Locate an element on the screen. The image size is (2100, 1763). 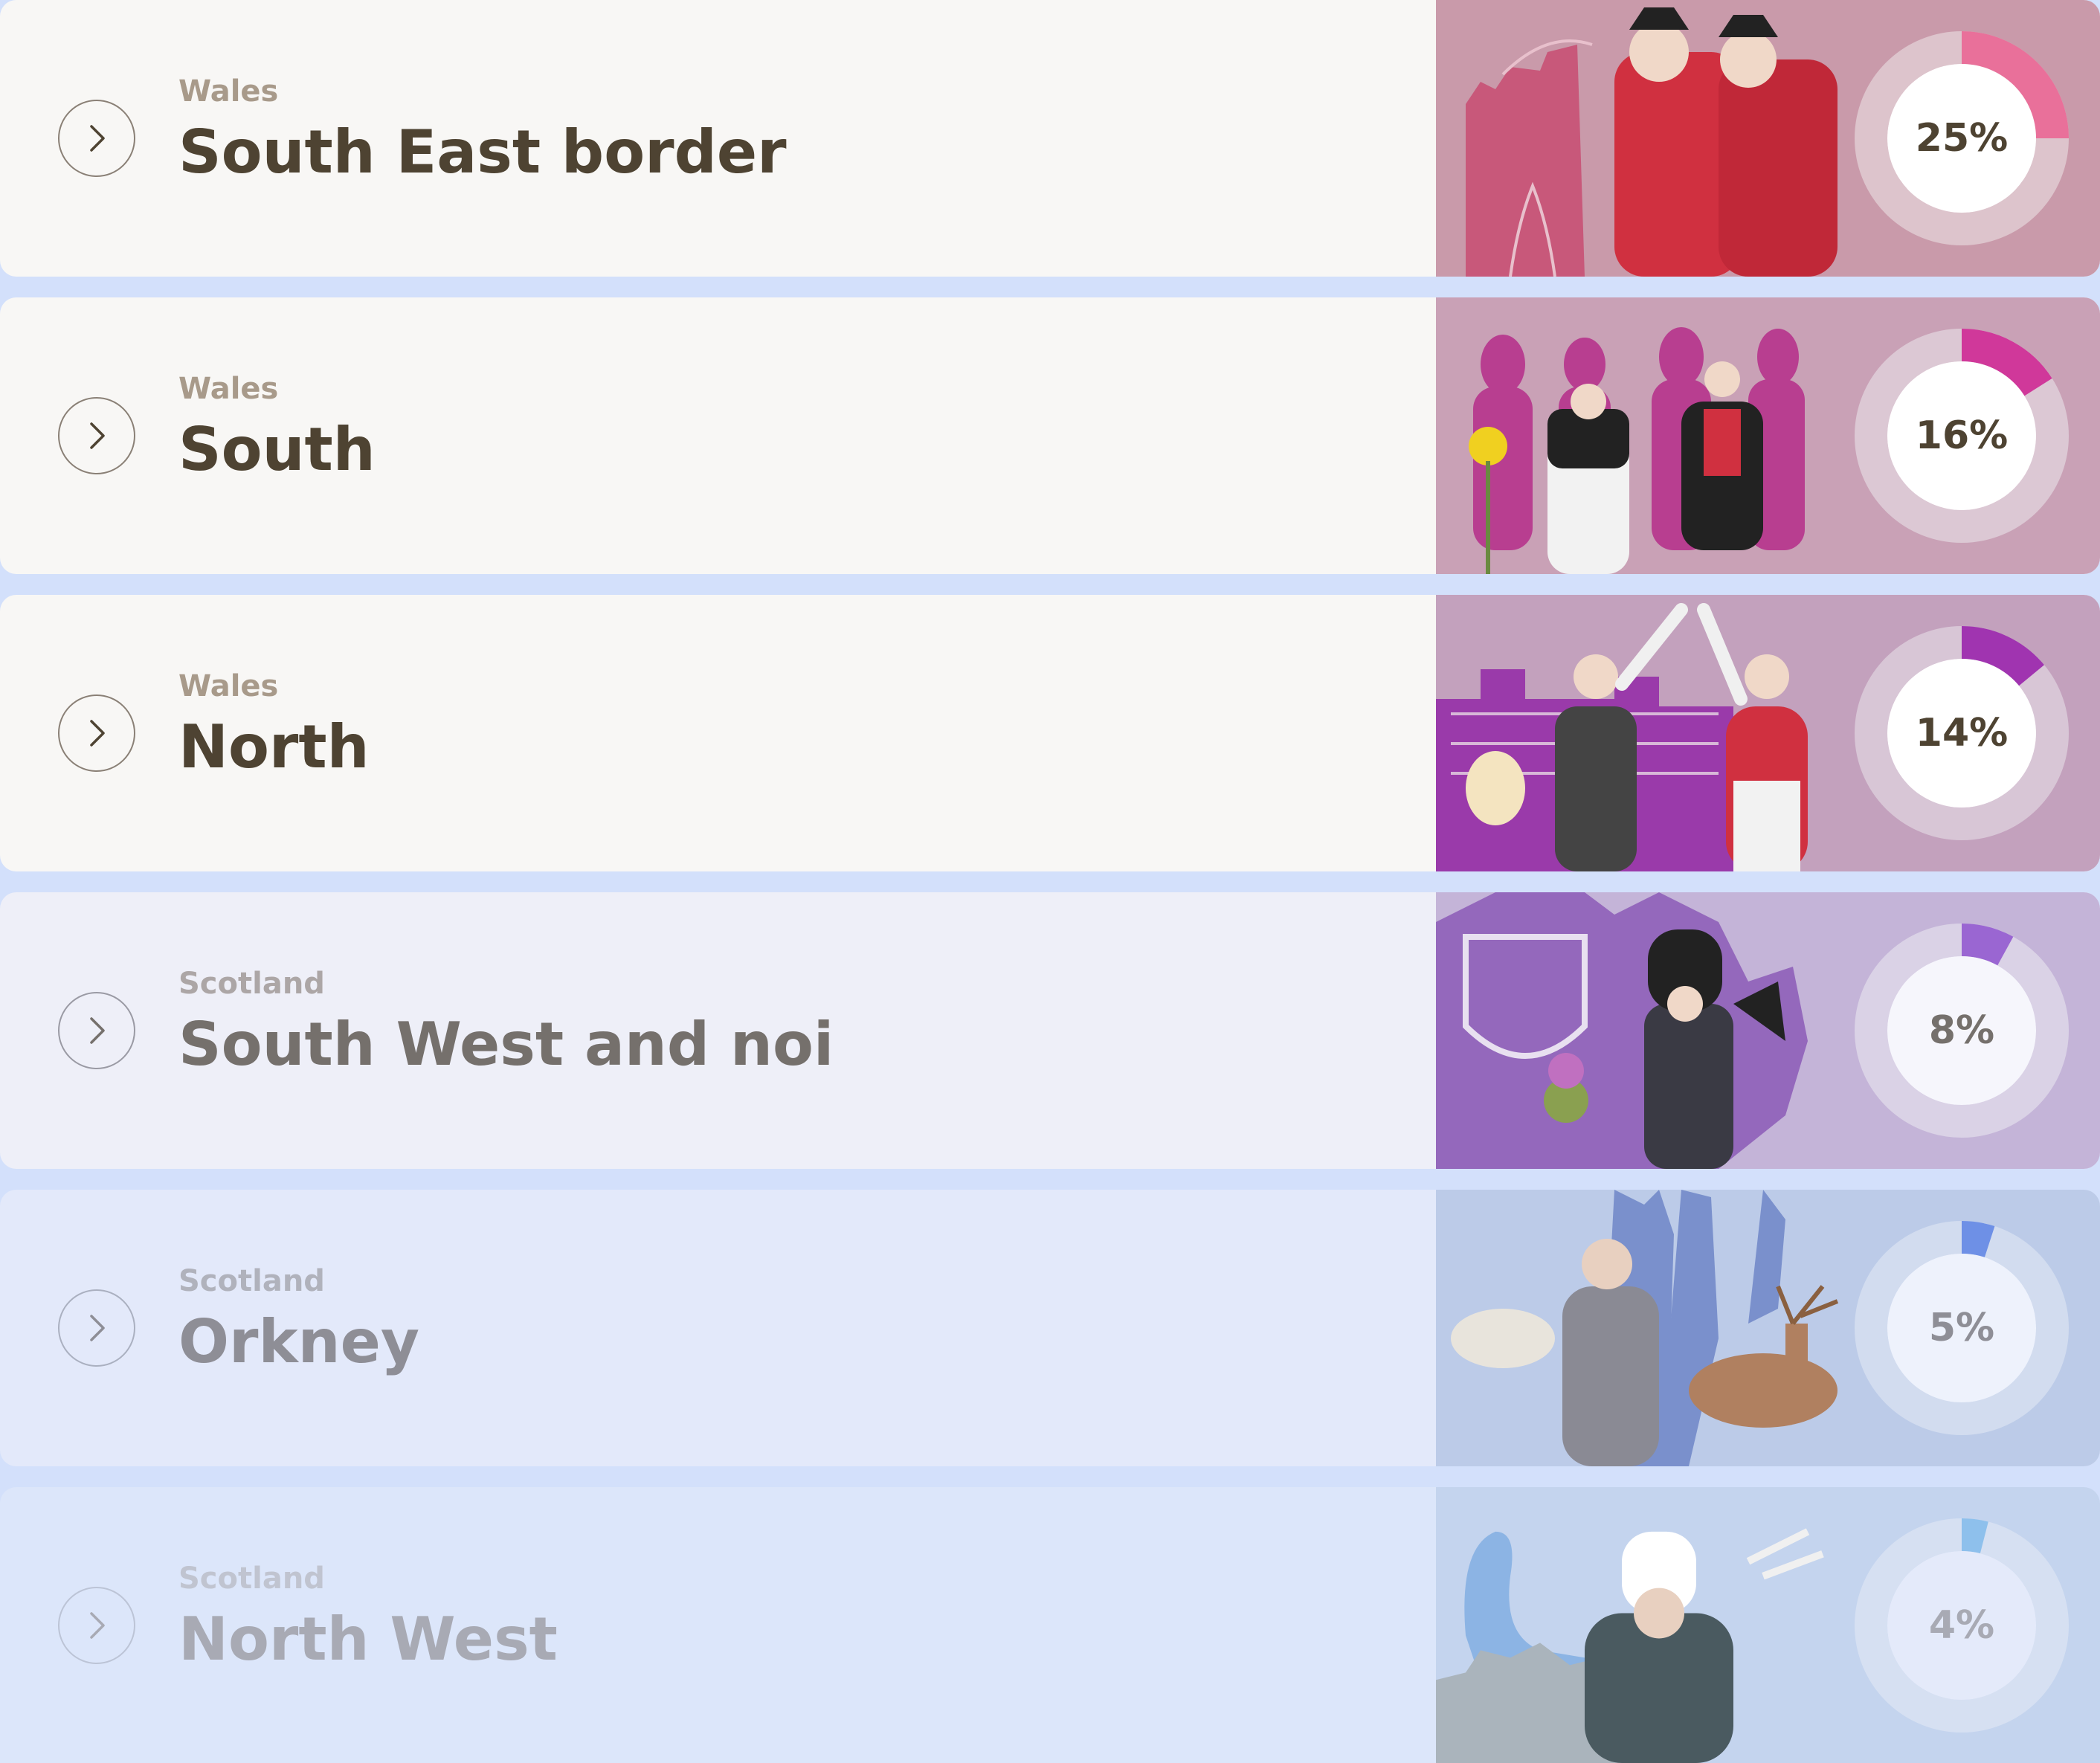
region-name: North is located at coordinates (274, 746).